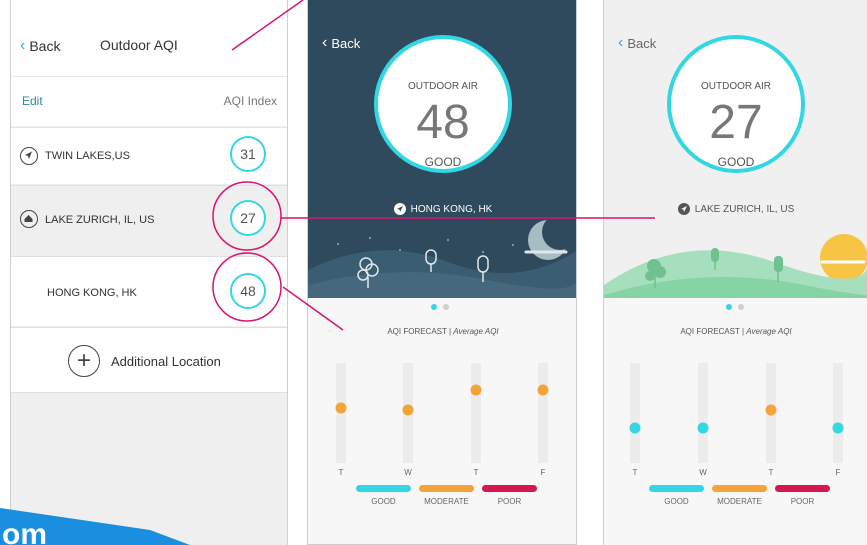  I want to click on location-name: HONG KONG, HK, so click(92, 293).